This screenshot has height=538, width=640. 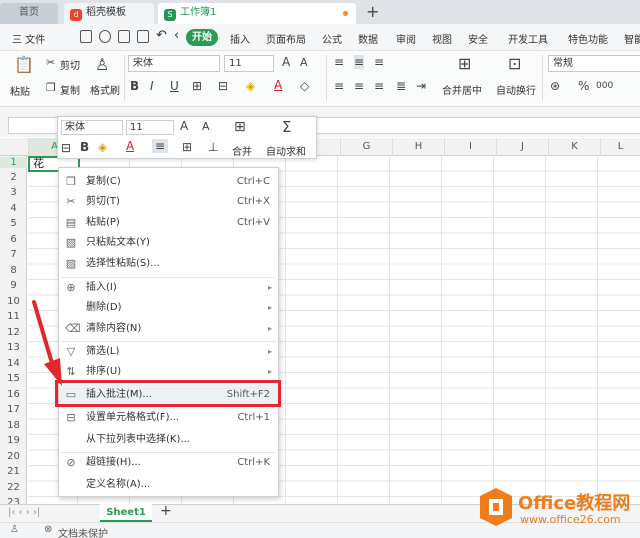 I want to click on currency-icon: ⊛, so click(x=555, y=86).